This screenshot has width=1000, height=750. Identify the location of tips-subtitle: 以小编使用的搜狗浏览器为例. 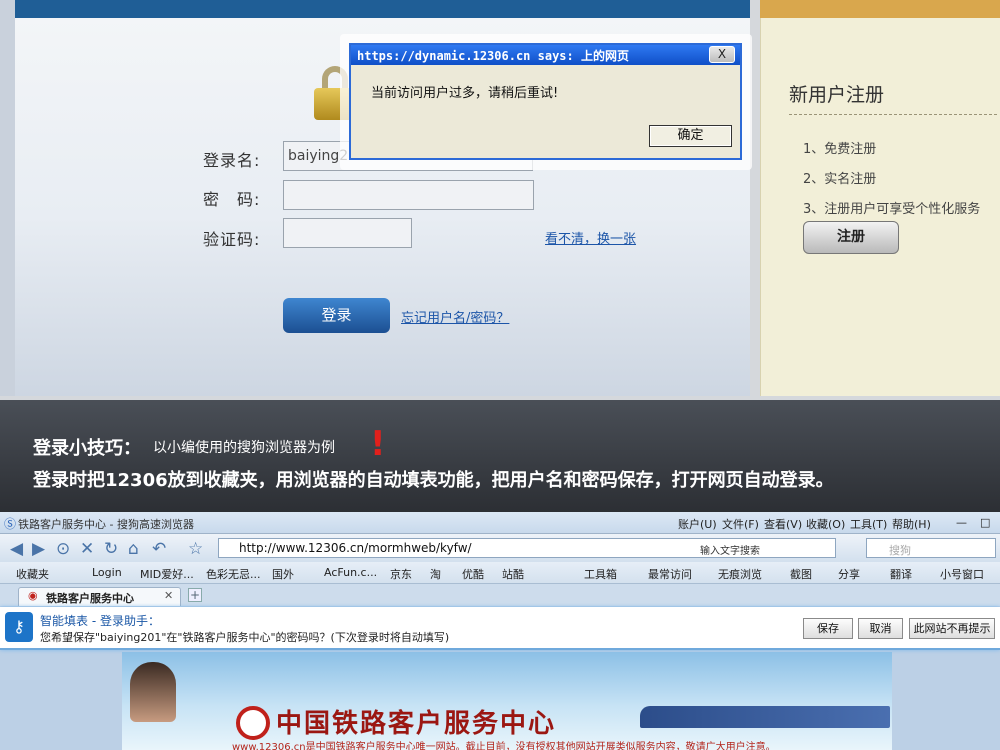
(244, 448).